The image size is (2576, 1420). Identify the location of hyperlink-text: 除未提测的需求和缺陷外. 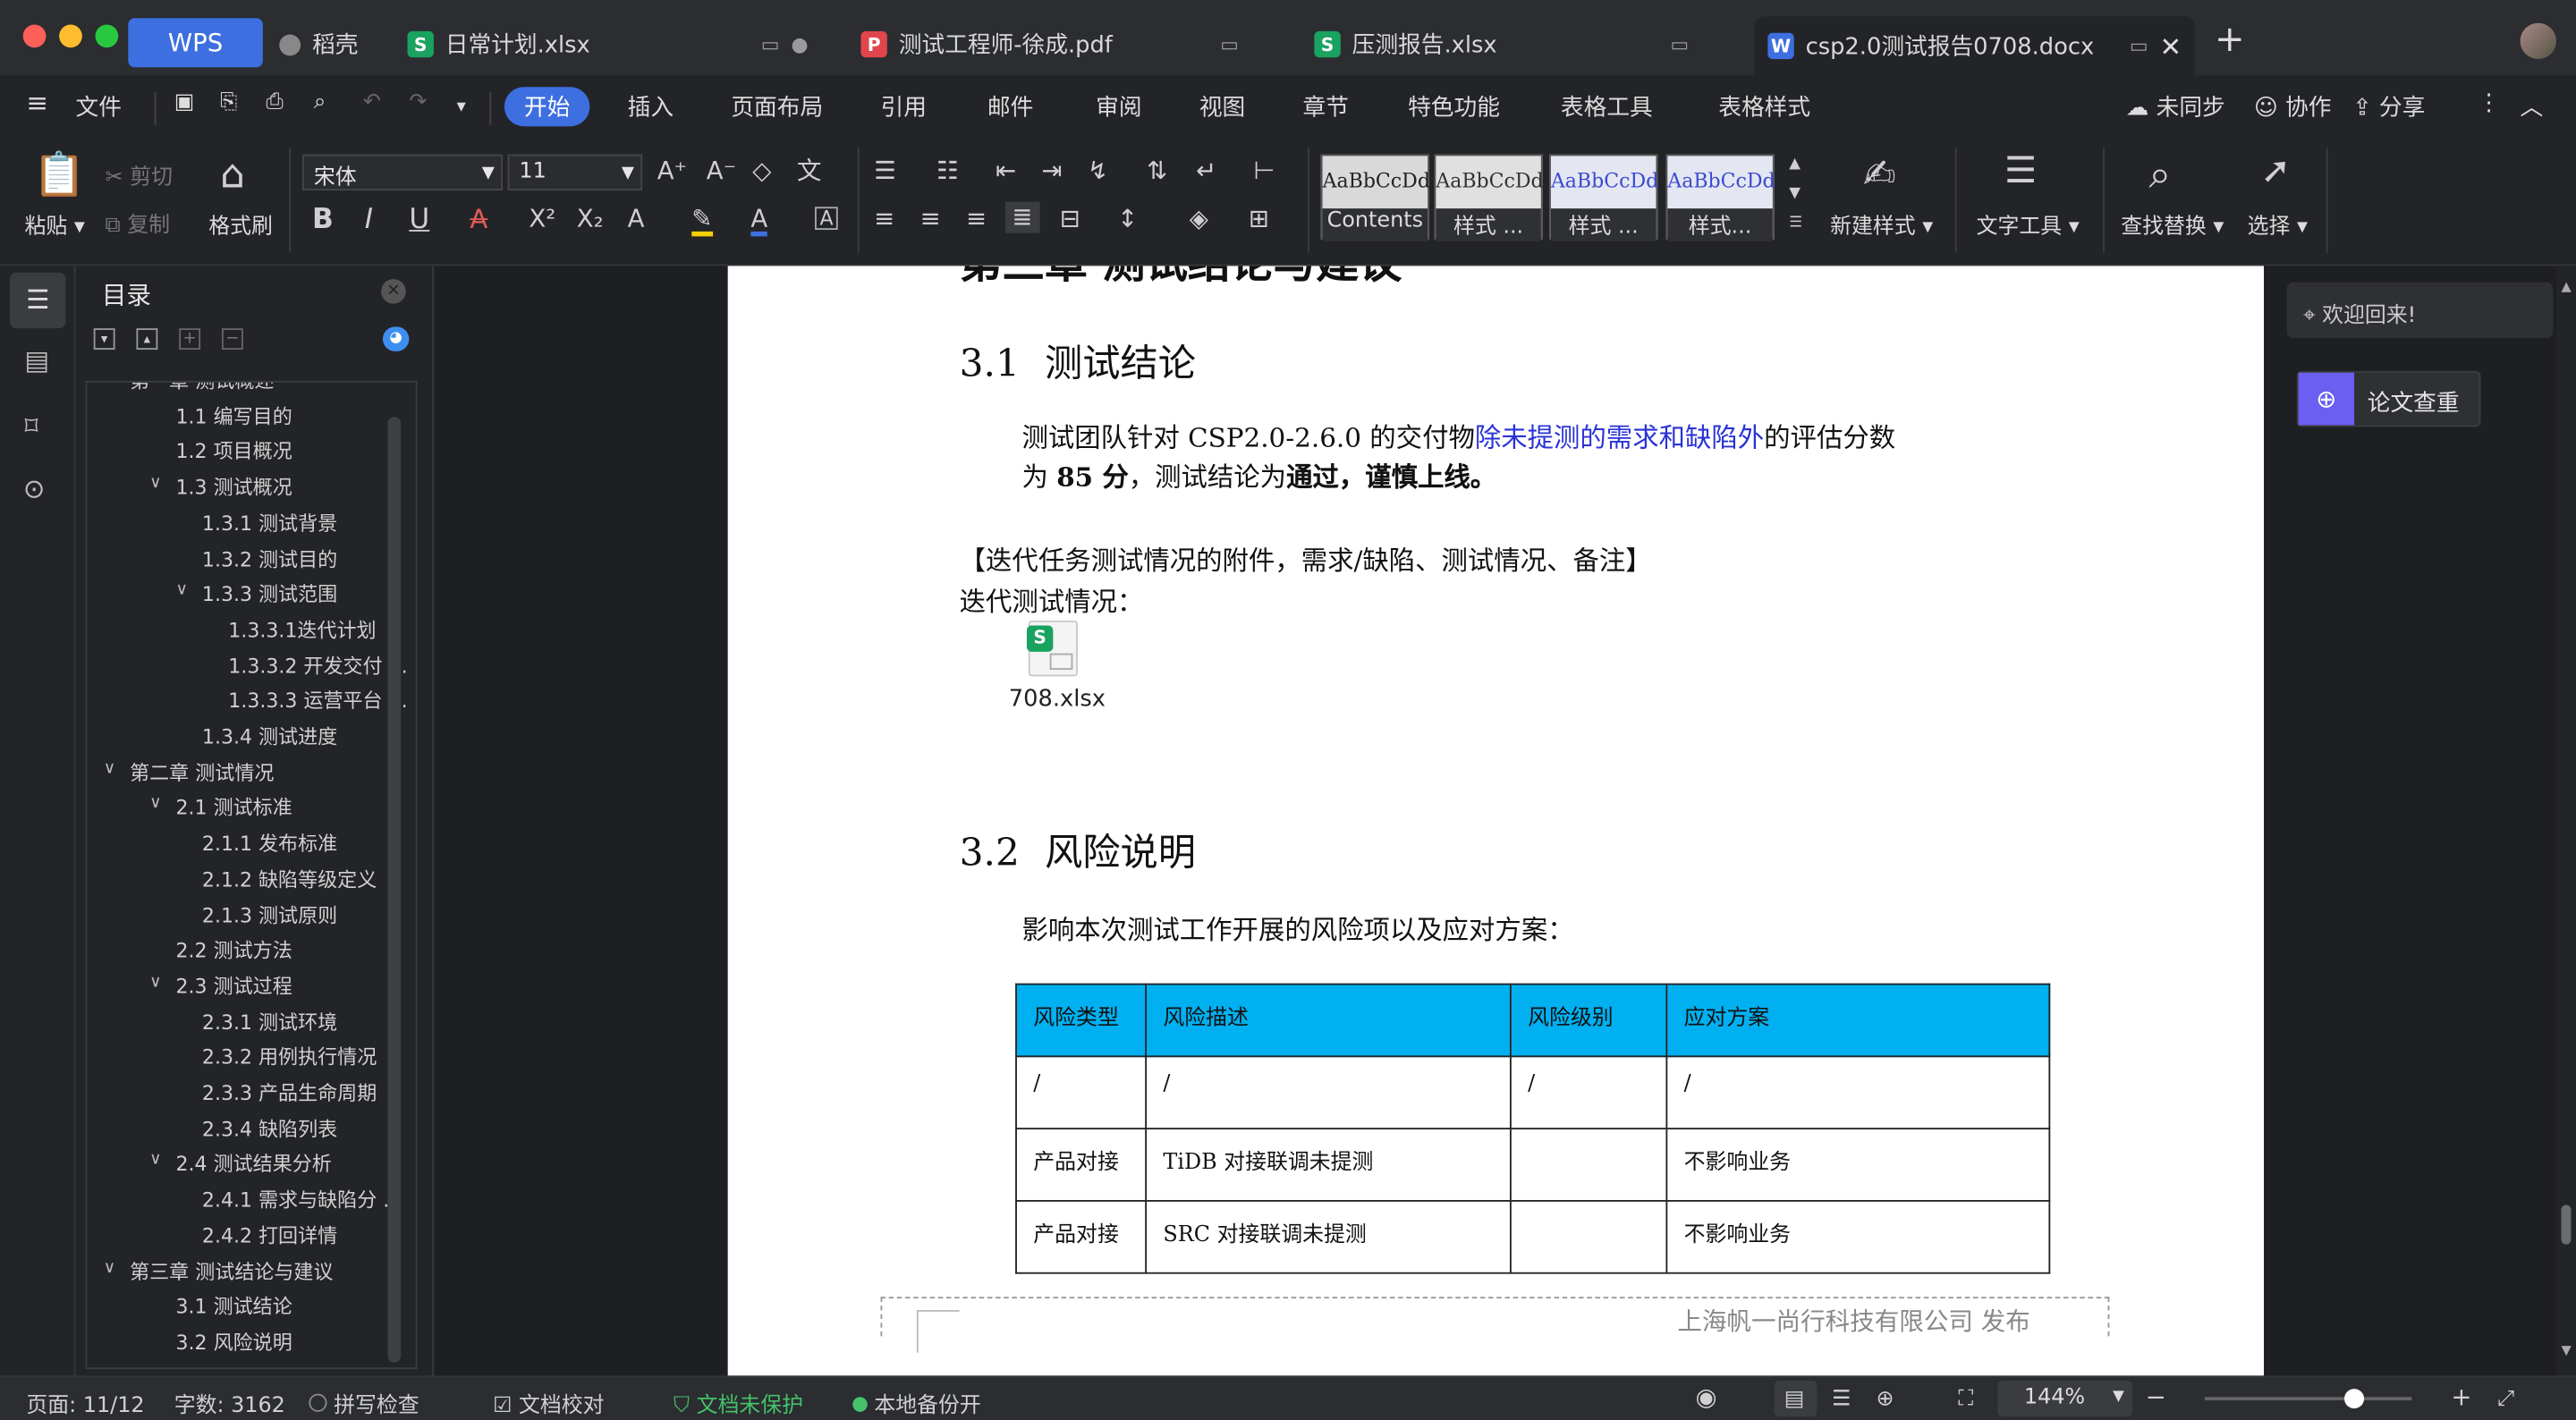
(1619, 438).